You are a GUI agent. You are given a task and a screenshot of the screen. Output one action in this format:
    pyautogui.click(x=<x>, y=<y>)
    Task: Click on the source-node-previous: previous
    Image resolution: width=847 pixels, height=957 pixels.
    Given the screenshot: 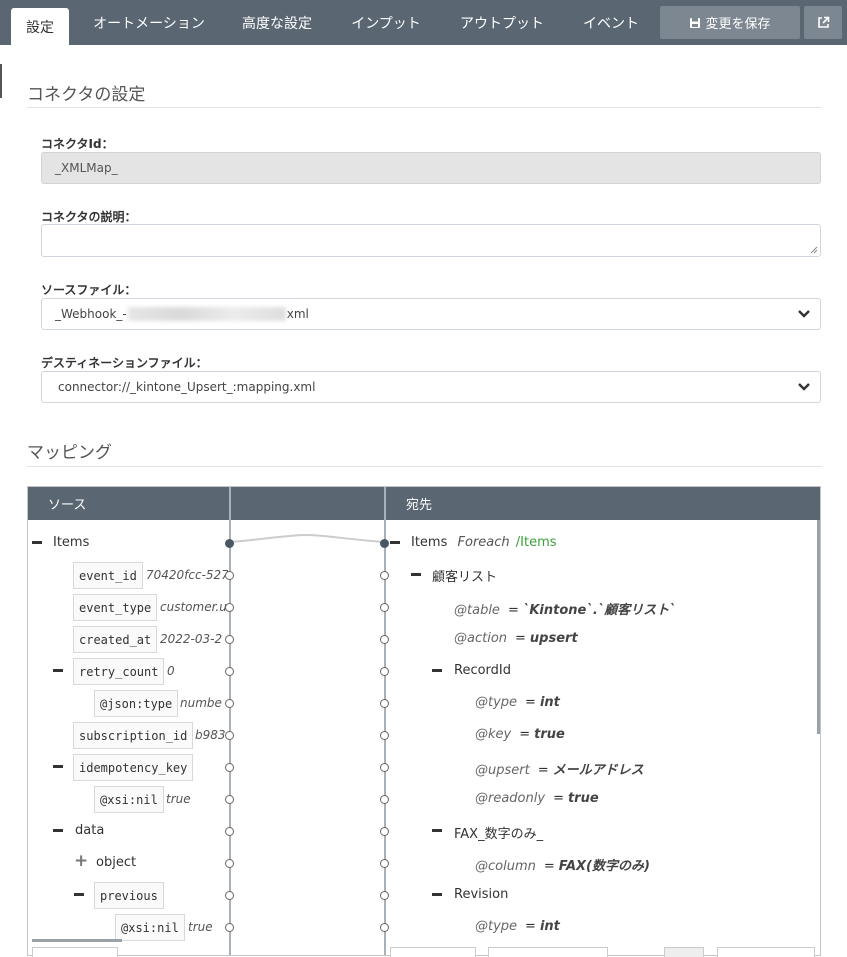 What is the action you would take?
    pyautogui.click(x=129, y=895)
    